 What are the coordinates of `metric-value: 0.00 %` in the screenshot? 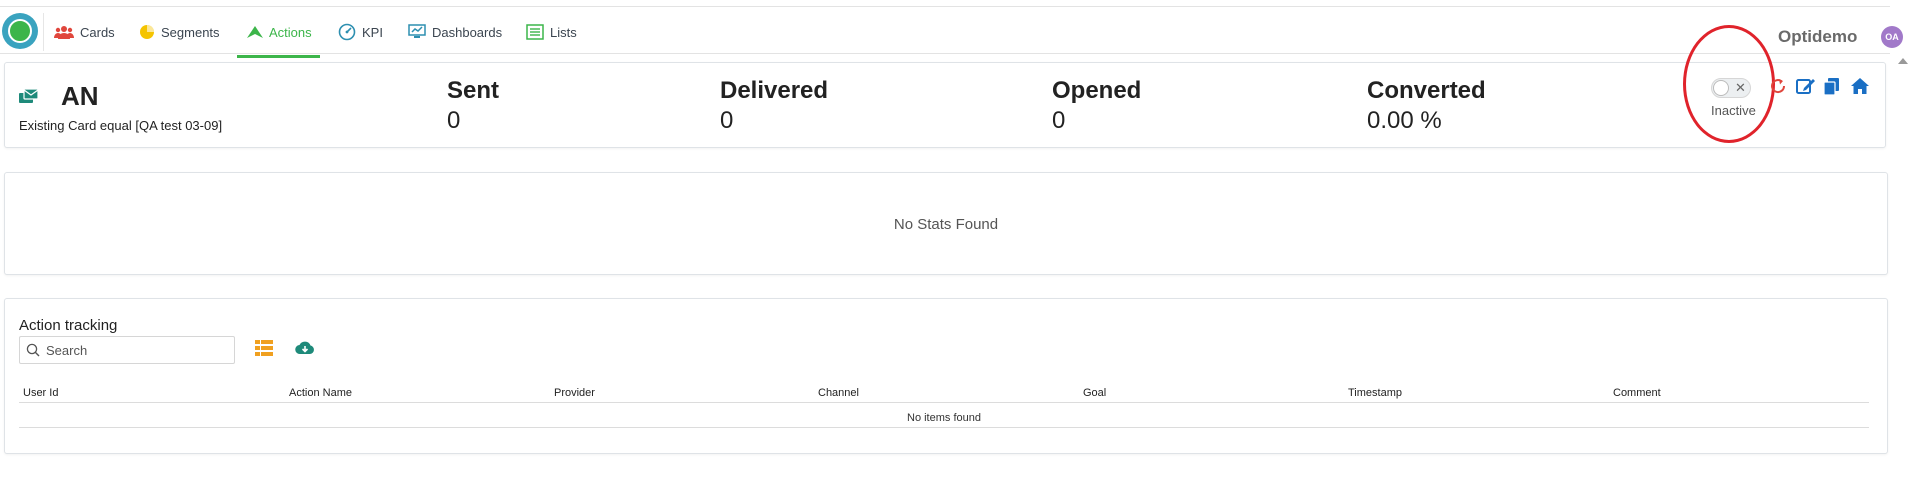 It's located at (1404, 120).